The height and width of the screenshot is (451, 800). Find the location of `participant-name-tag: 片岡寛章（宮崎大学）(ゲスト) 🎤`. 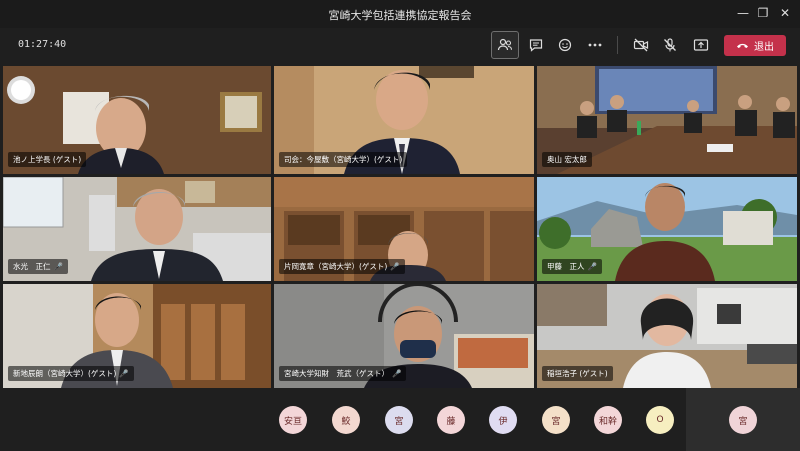

participant-name-tag: 片岡寛章（宮崎大学）(ゲスト) 🎤 is located at coordinates (342, 266).